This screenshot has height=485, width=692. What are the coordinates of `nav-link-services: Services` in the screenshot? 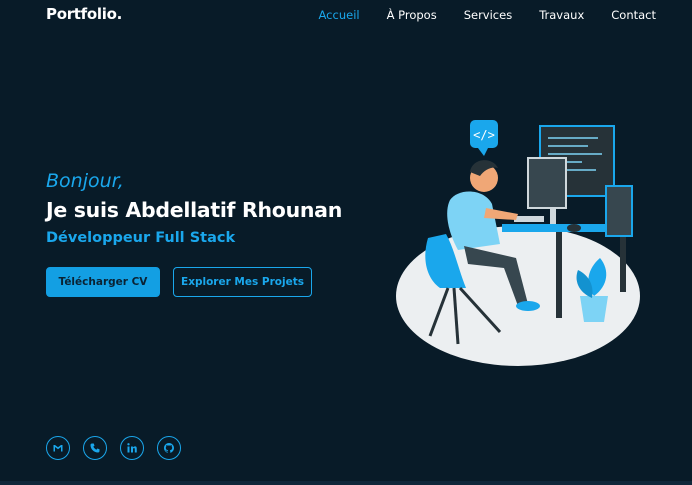 It's located at (488, 15).